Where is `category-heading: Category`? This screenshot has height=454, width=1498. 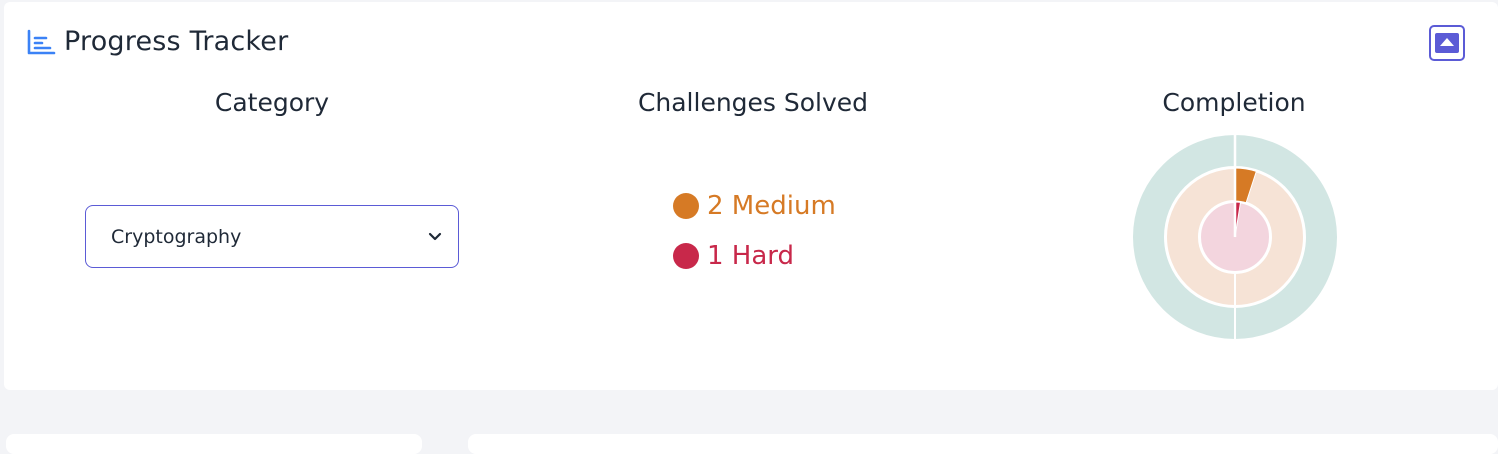 category-heading: Category is located at coordinates (272, 102).